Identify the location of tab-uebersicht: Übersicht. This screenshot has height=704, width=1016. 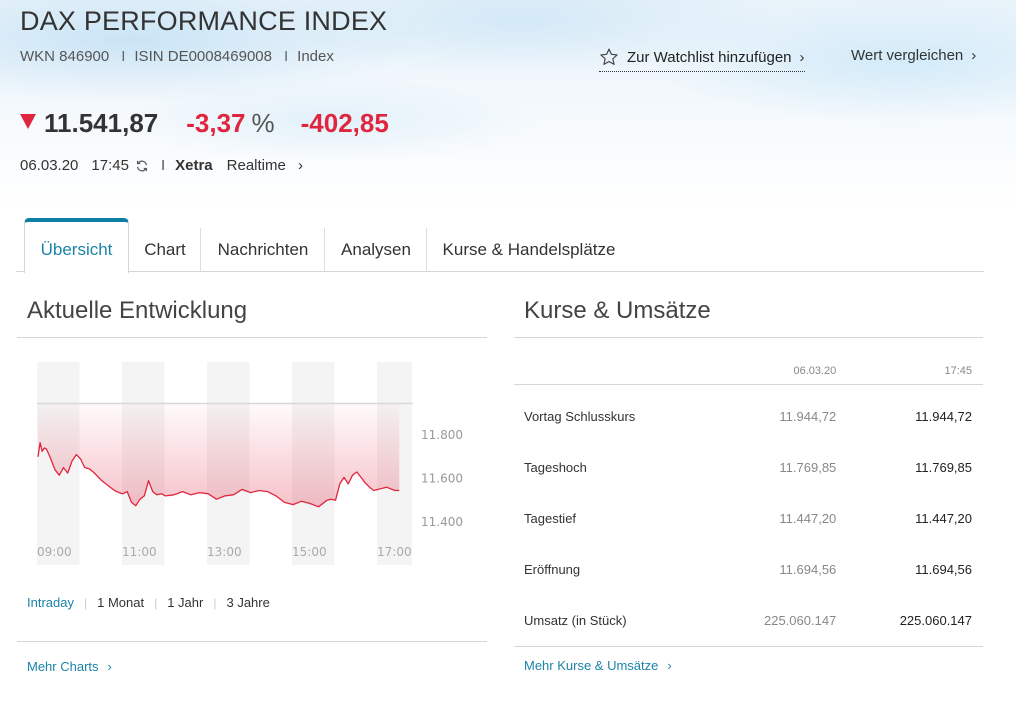
(76, 245).